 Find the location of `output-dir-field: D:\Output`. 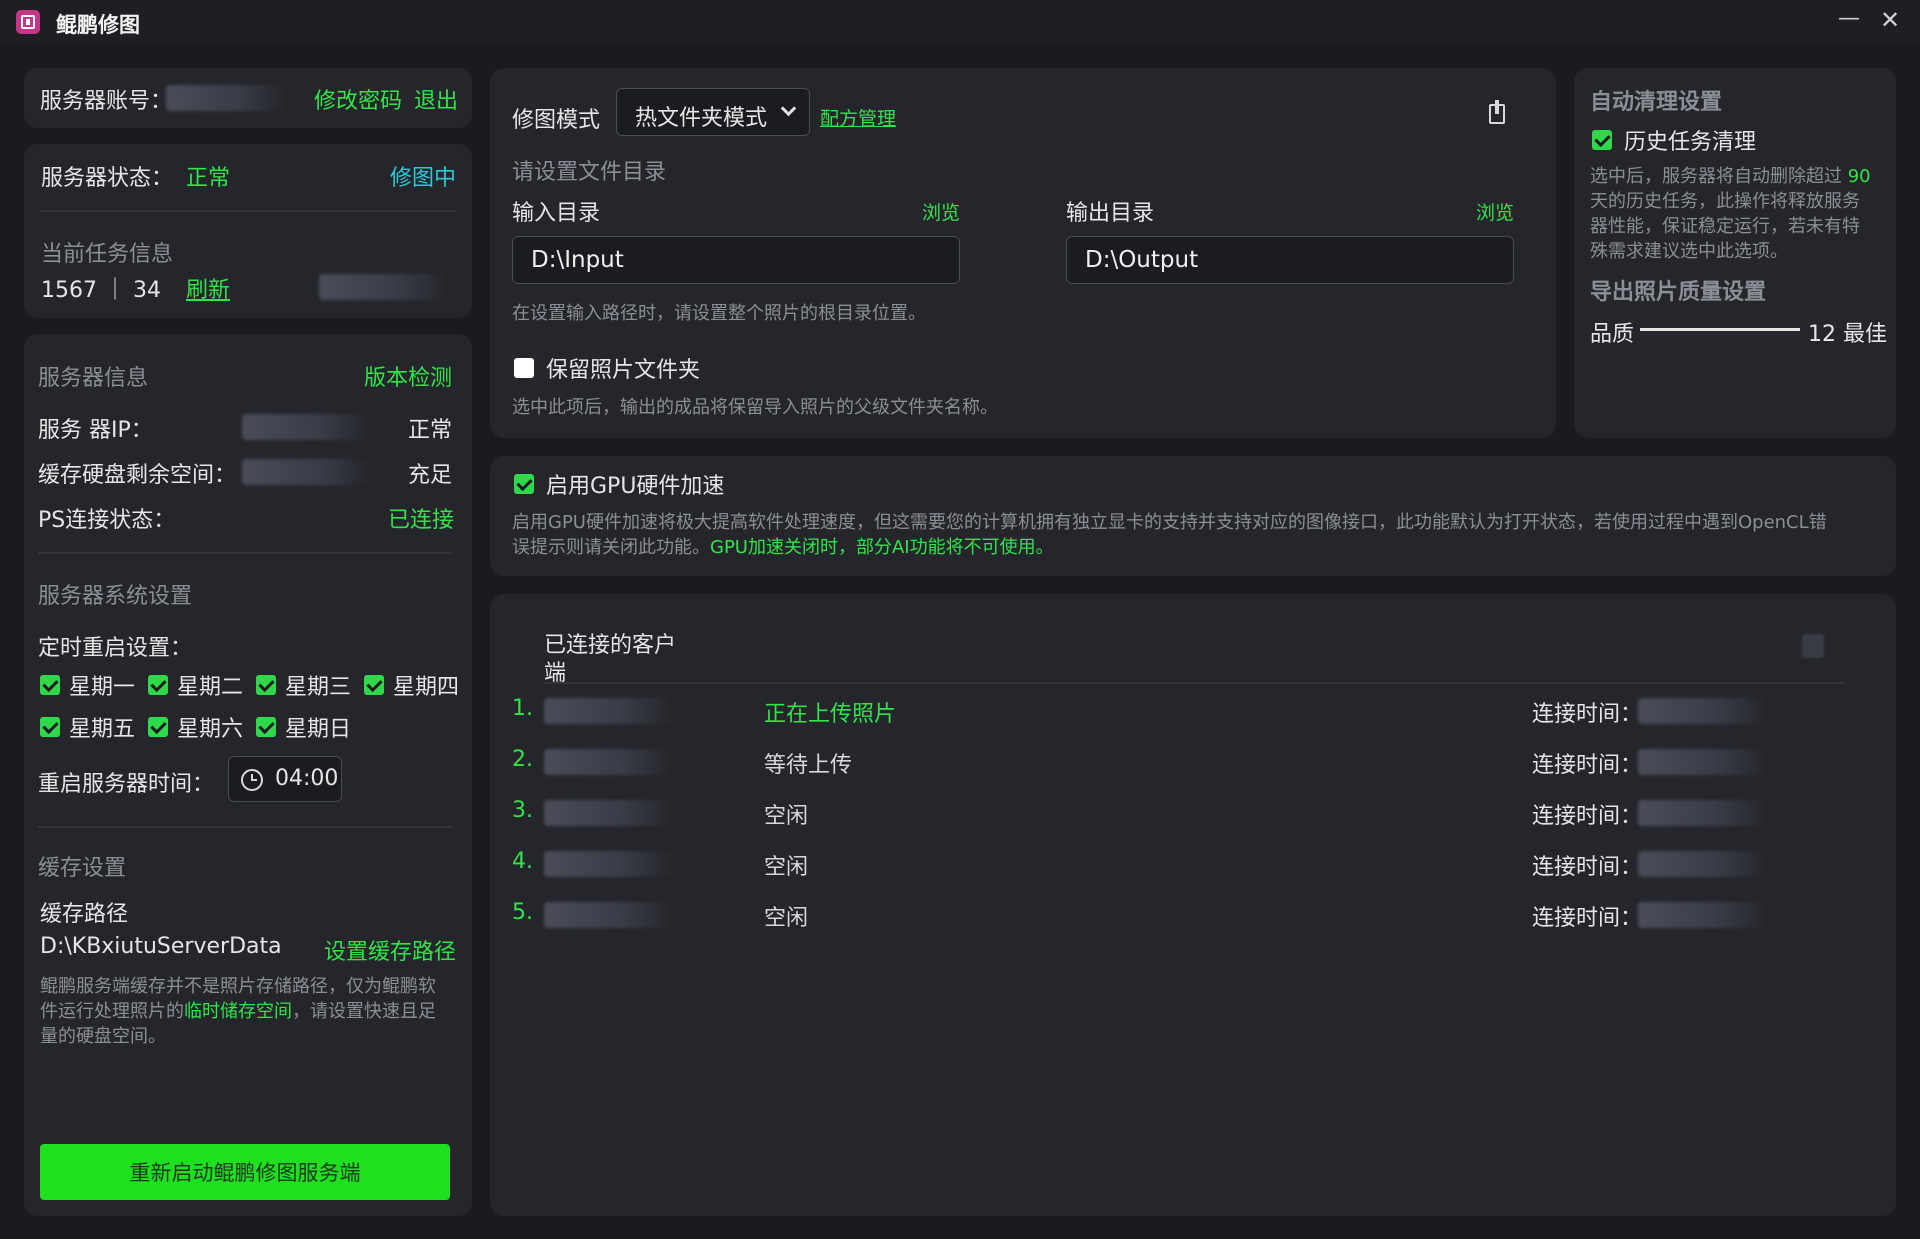

output-dir-field: D:\Output is located at coordinates (1290, 260).